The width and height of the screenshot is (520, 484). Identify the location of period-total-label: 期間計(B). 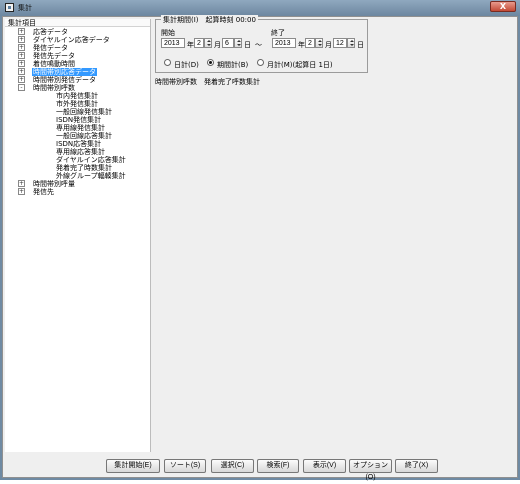
(232, 65).